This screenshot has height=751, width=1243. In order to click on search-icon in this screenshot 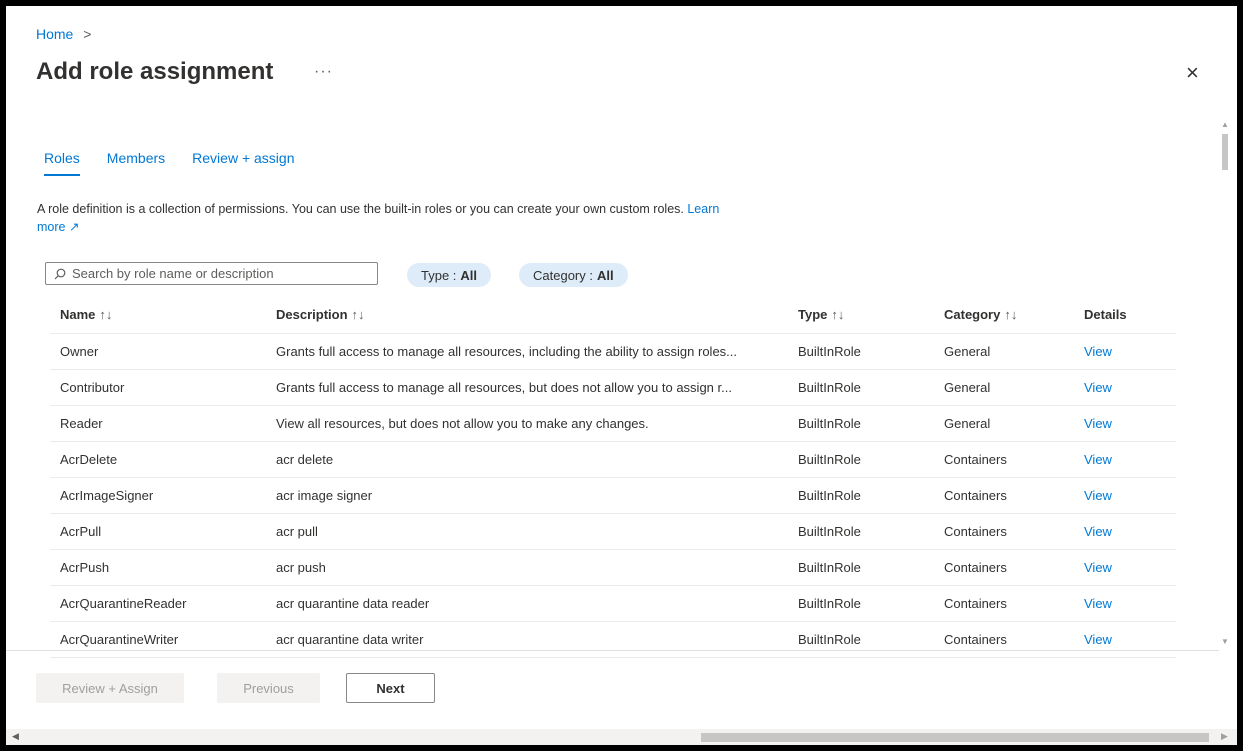, I will do `click(60, 273)`.